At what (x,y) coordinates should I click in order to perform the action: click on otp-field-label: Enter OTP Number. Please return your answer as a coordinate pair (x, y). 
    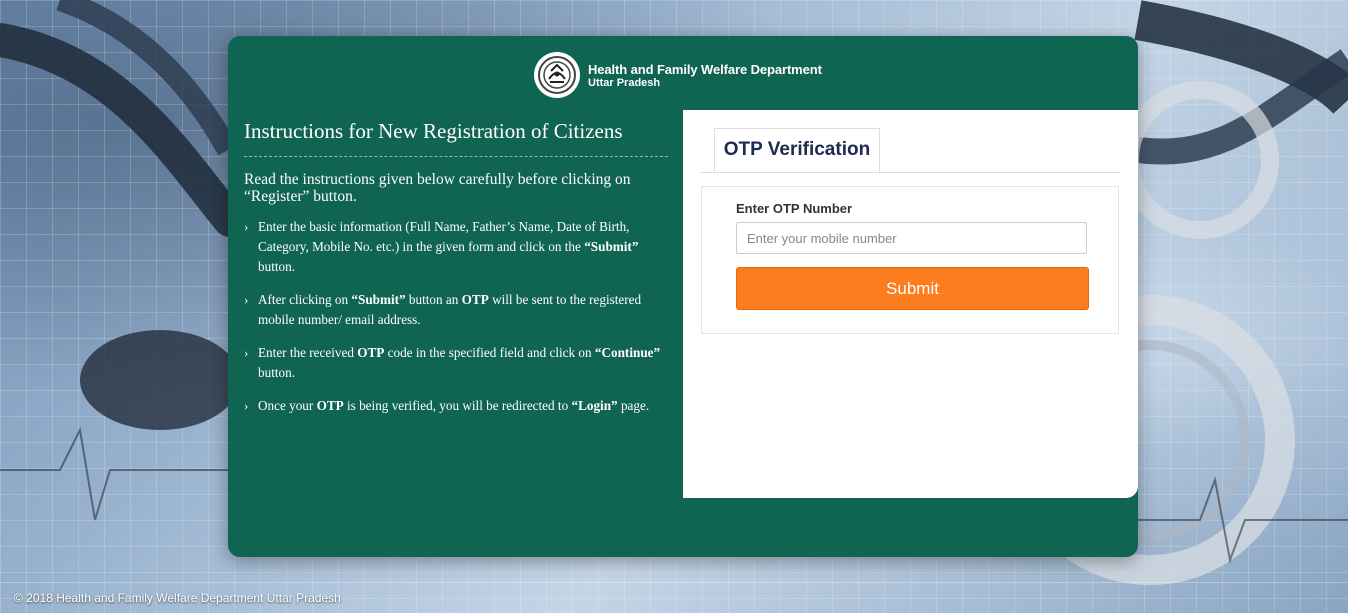
    Looking at the image, I should click on (794, 208).